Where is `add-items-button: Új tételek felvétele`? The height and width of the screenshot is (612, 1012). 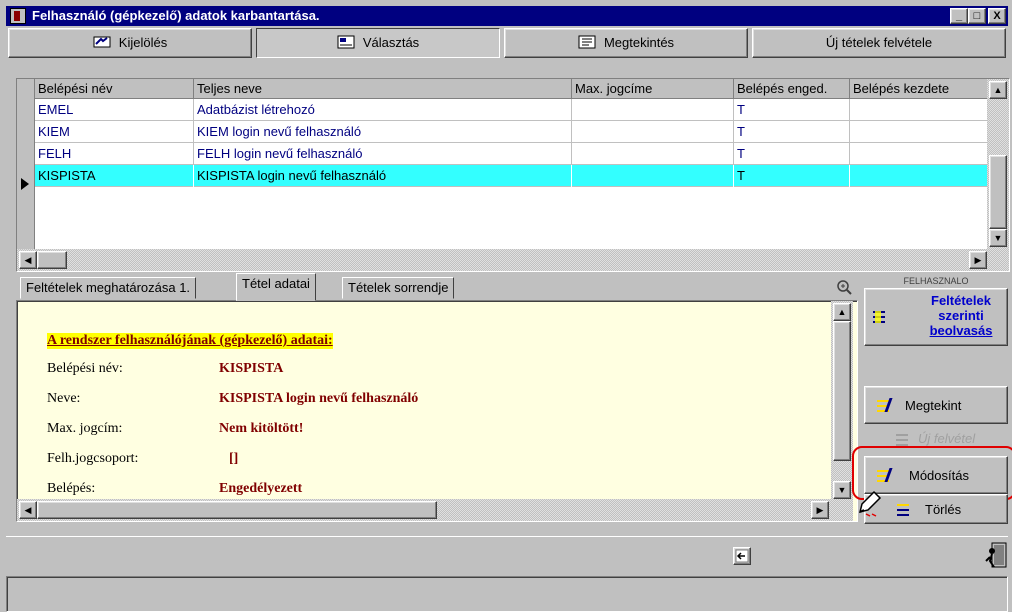 add-items-button: Új tételek felvétele is located at coordinates (879, 43).